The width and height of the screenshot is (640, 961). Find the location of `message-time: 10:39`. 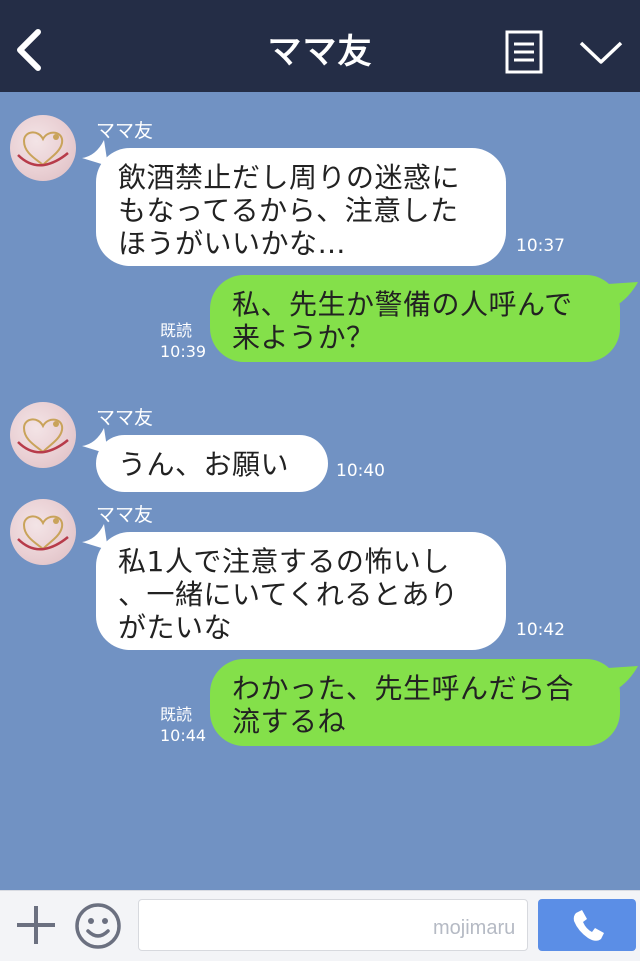

message-time: 10:39 is located at coordinates (183, 351).